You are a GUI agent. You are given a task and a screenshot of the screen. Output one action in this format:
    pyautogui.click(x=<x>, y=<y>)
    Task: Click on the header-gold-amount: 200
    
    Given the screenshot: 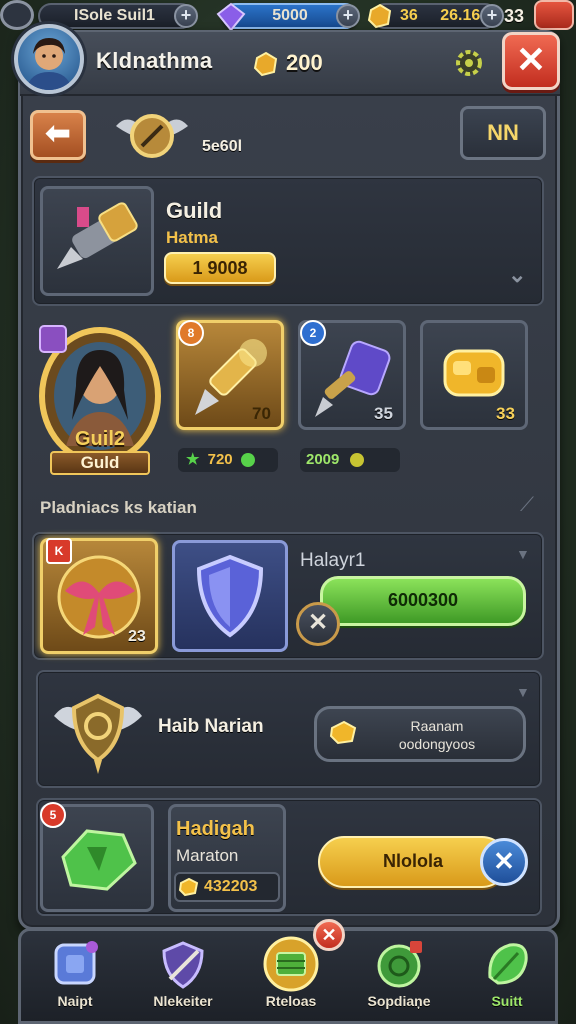 What is the action you would take?
    pyautogui.click(x=304, y=62)
    